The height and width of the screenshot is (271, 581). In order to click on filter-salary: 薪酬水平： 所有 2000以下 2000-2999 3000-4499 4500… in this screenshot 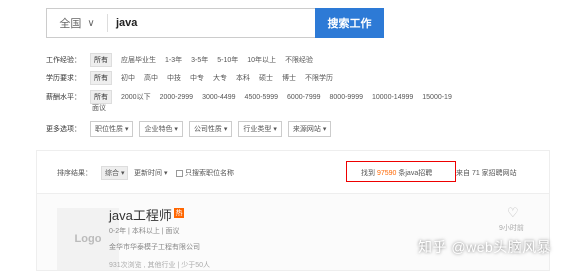, I will do `click(253, 97)`.